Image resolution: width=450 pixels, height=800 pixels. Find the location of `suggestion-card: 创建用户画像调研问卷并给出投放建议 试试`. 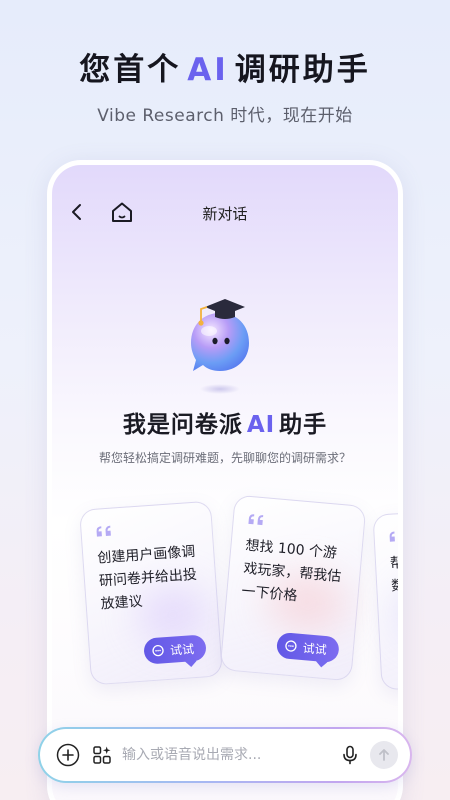

suggestion-card: 创建用户画像调研问卷并给出投放建议 试试 is located at coordinates (151, 593).